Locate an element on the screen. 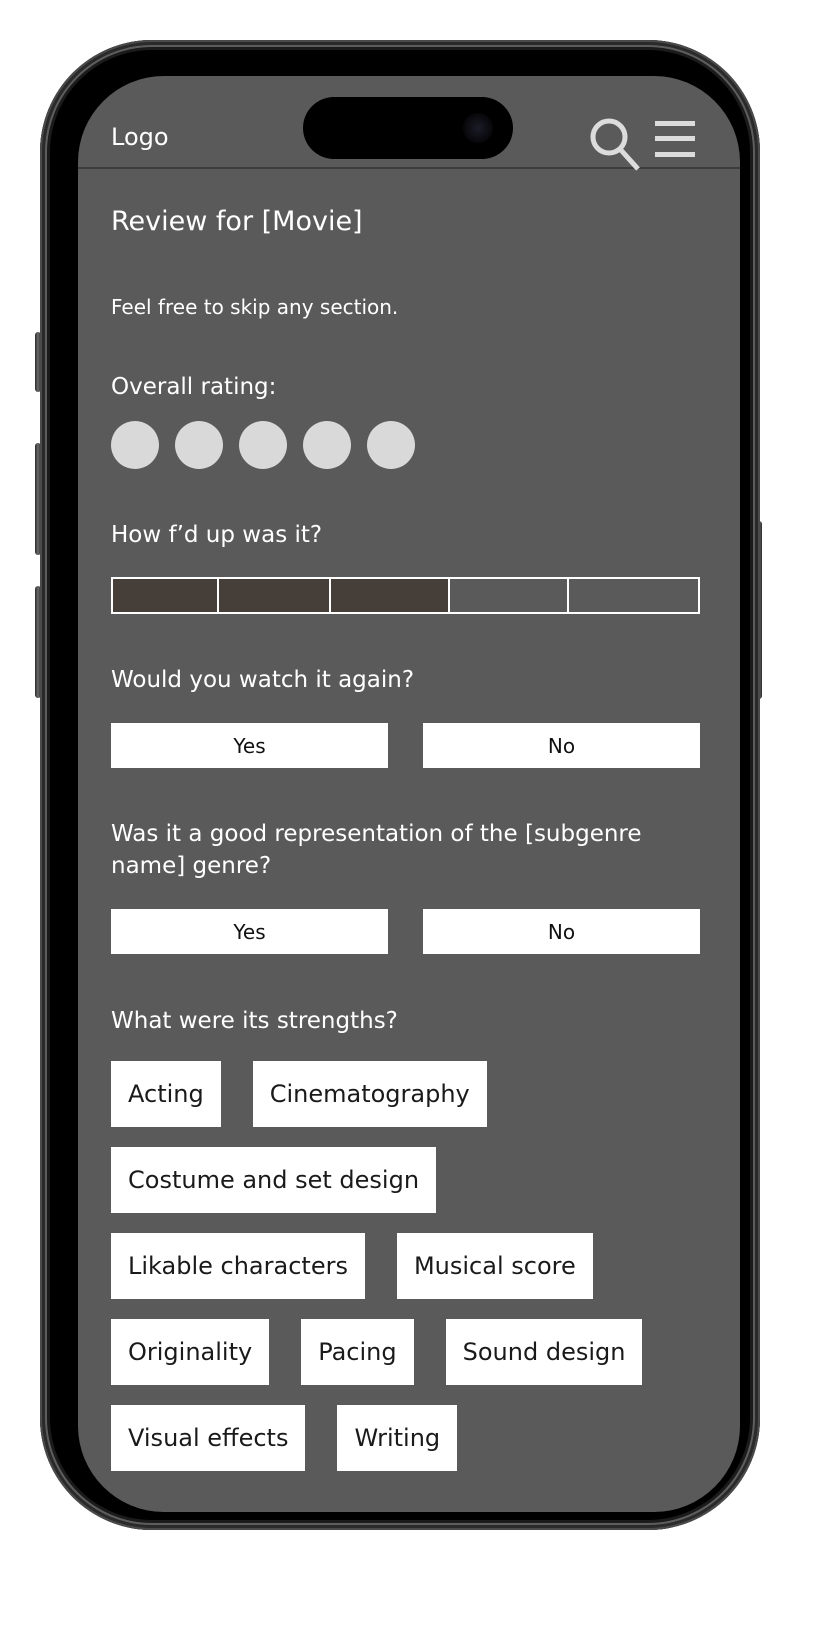  chip-row: Costume and set design is located at coordinates (411, 1180).